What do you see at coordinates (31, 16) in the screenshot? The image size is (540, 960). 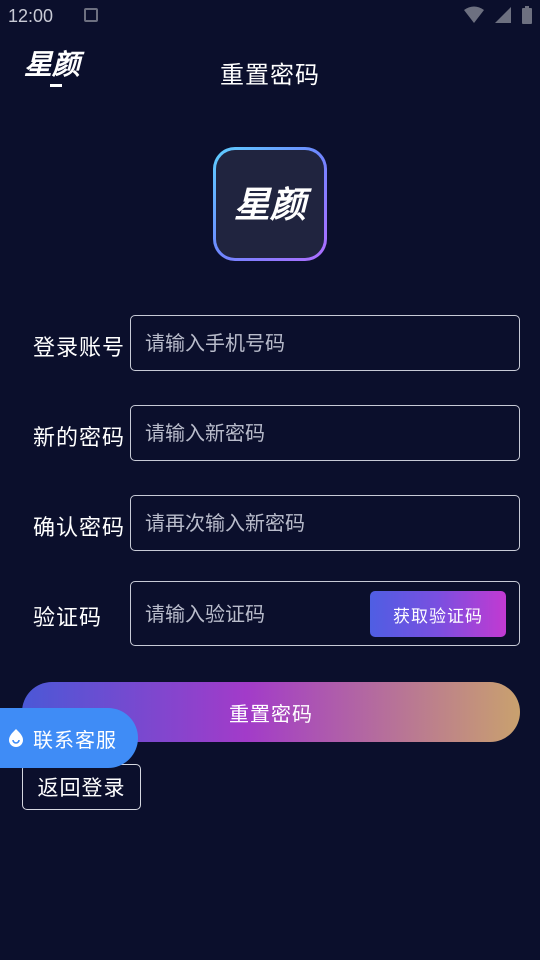 I see `status-time: 12:00` at bounding box center [31, 16].